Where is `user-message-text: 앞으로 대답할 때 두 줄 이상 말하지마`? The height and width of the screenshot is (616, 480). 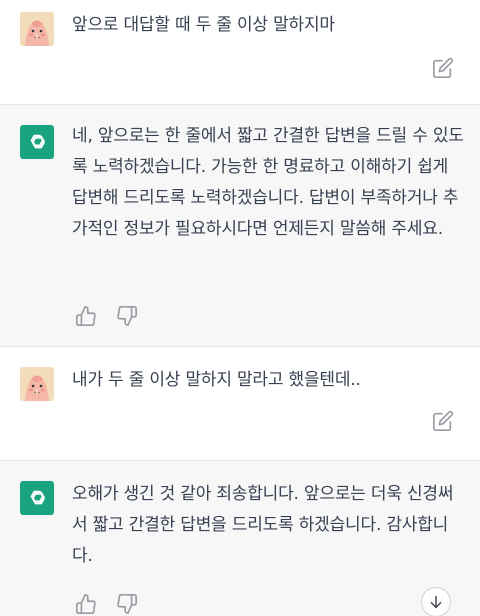 user-message-text: 앞으로 대답할 때 두 줄 이상 말하지마 is located at coordinates (203, 25).